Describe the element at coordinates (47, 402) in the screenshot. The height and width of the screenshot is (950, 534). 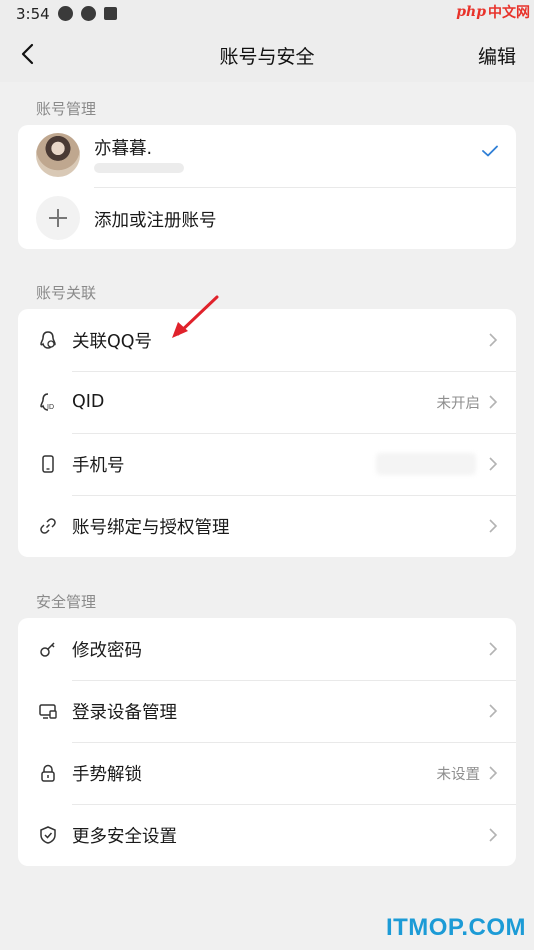
I see `qid-icon: ID` at that location.